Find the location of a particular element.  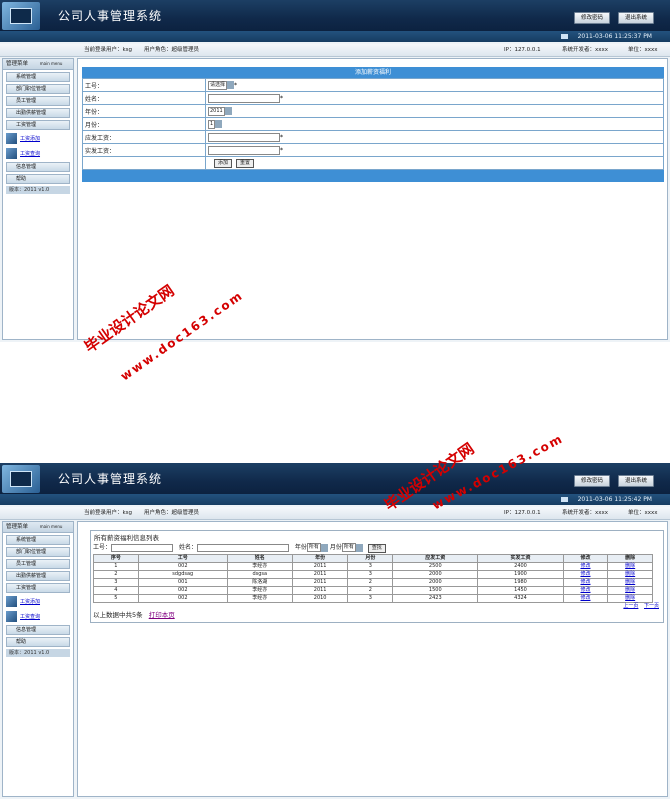

table-row: 4 002 李经亦 2011 2 1500 1450 修改 删除 is located at coordinates (373, 590).